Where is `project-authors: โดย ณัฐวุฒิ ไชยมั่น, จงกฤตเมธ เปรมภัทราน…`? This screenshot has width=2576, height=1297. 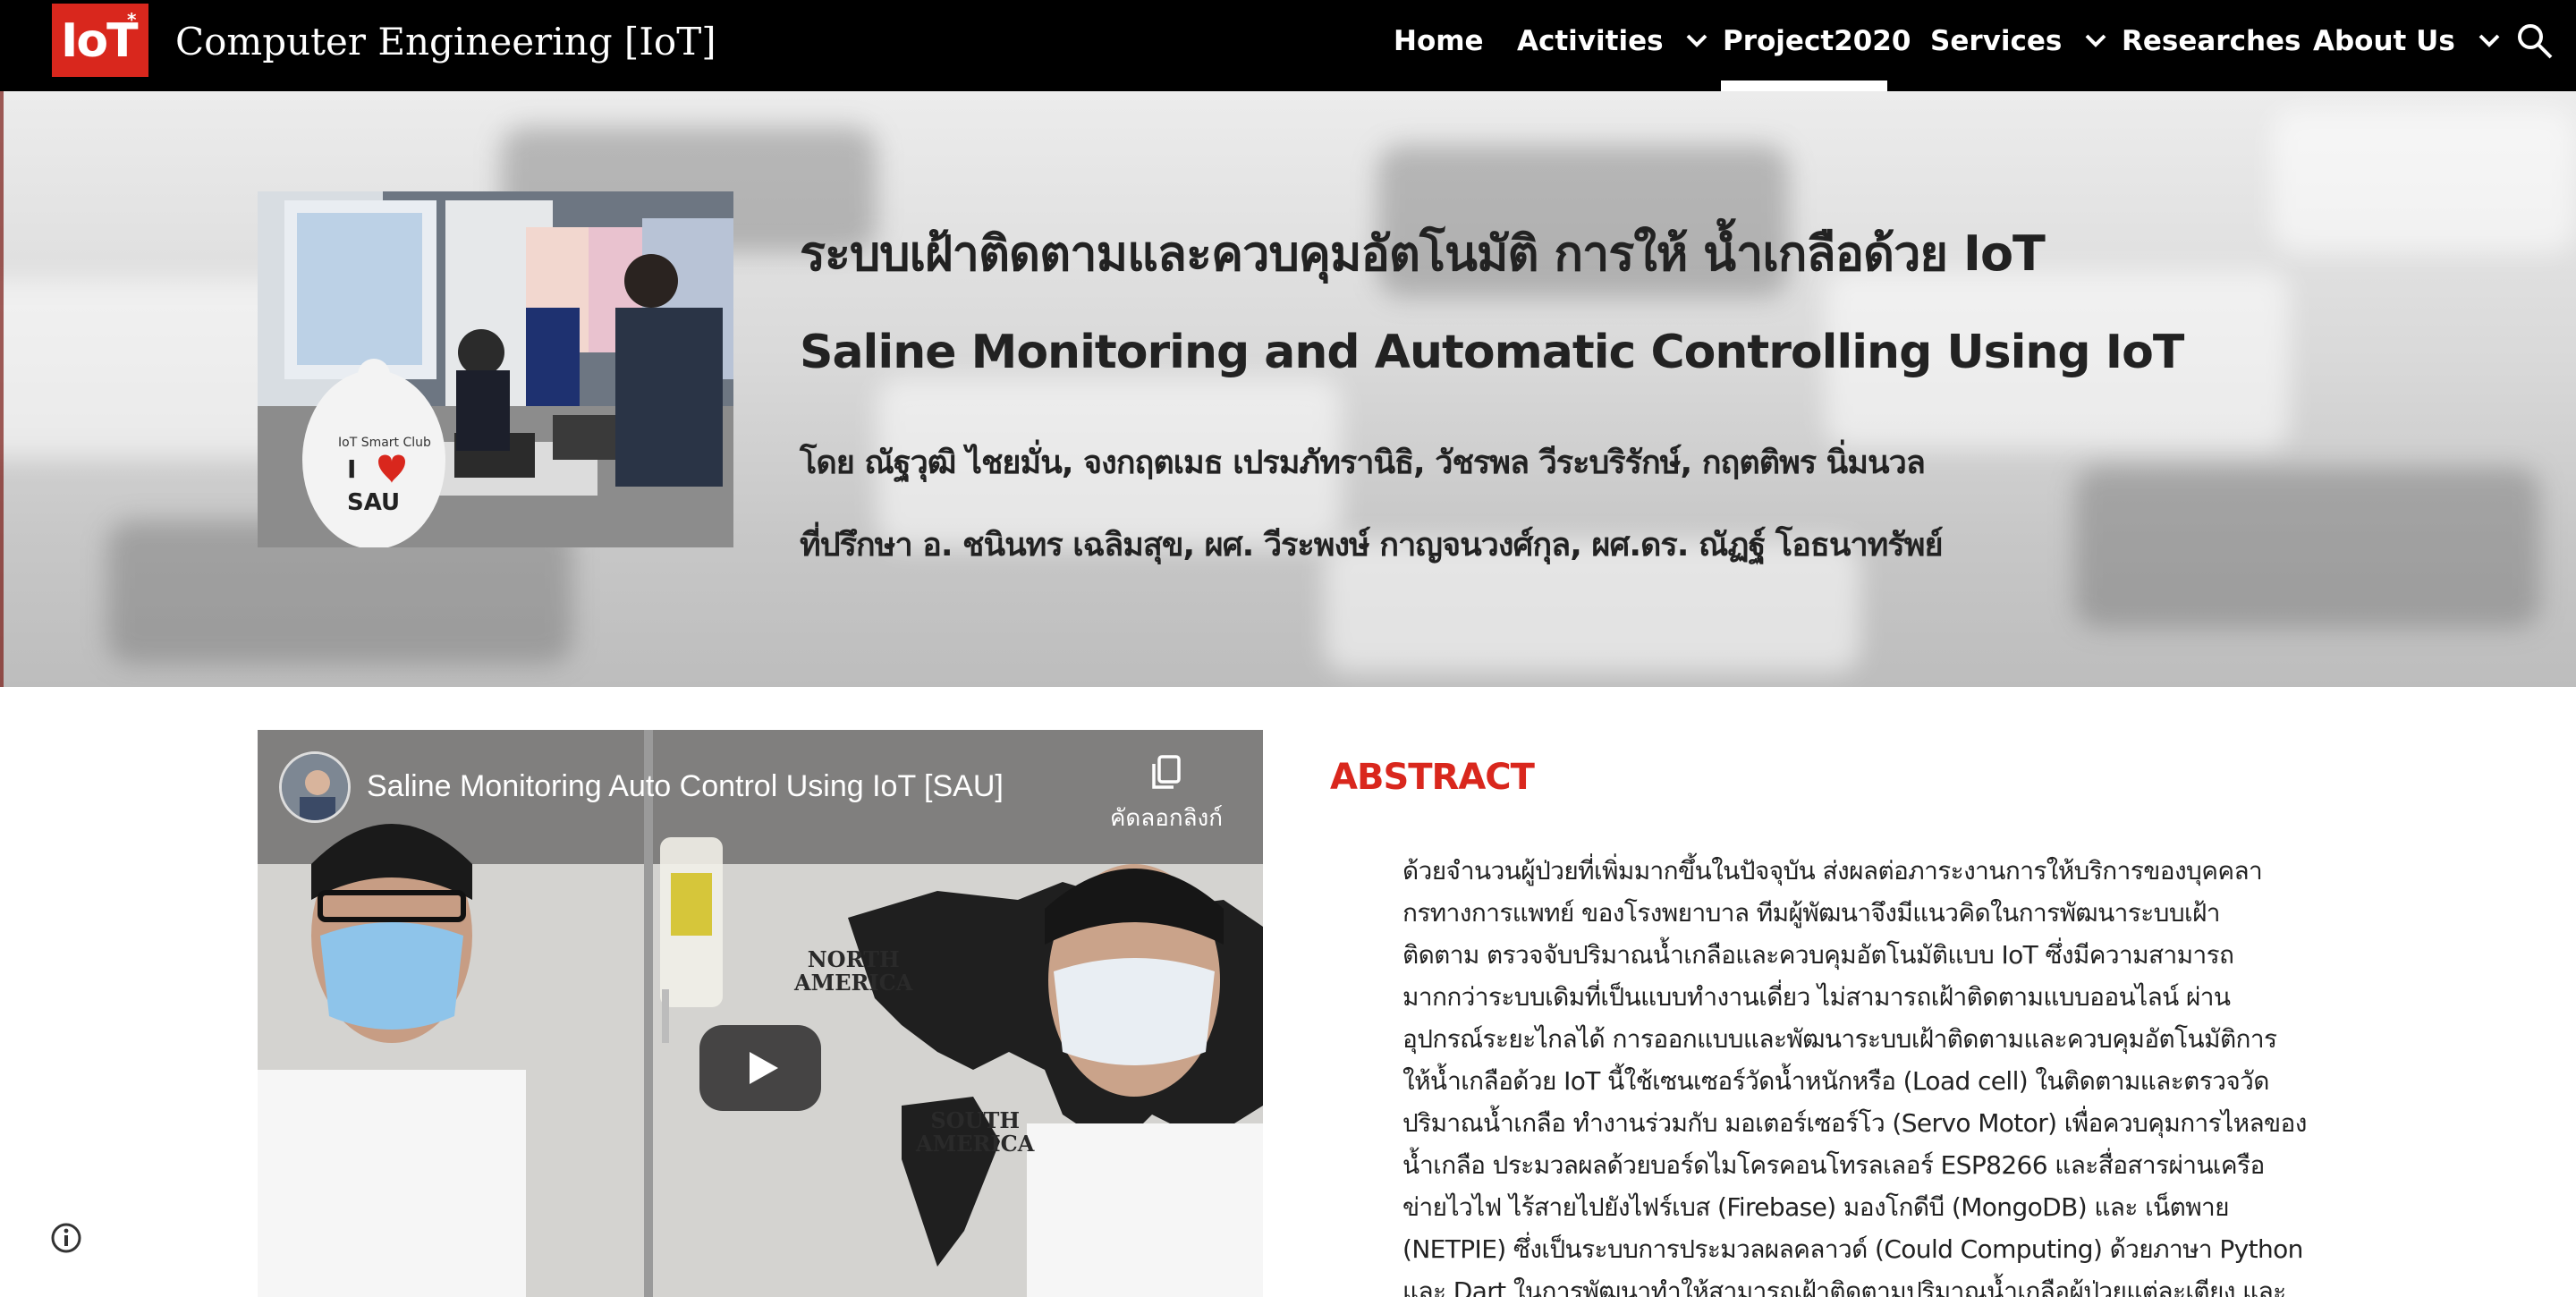
project-authors: โดย ณัฐวุฒิ ไชยมั่น, จงกฤตเมธ เปรมภัทราน… is located at coordinates (1363, 463).